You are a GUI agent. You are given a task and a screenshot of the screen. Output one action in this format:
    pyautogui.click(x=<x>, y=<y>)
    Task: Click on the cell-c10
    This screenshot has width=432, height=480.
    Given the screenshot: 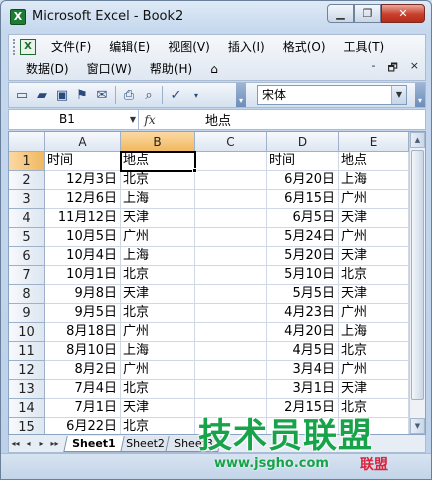 What is the action you would take?
    pyautogui.click(x=231, y=332)
    